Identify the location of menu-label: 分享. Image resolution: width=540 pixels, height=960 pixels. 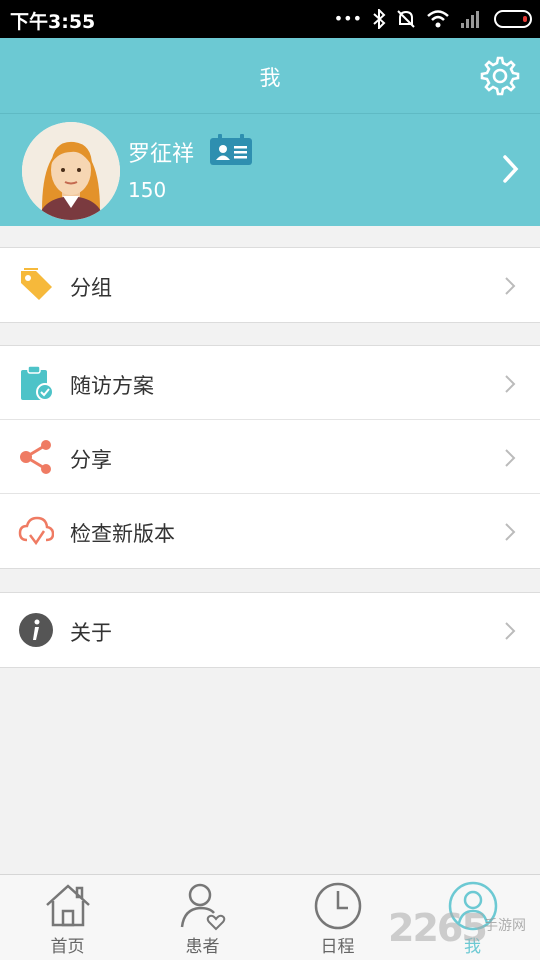
(91, 460).